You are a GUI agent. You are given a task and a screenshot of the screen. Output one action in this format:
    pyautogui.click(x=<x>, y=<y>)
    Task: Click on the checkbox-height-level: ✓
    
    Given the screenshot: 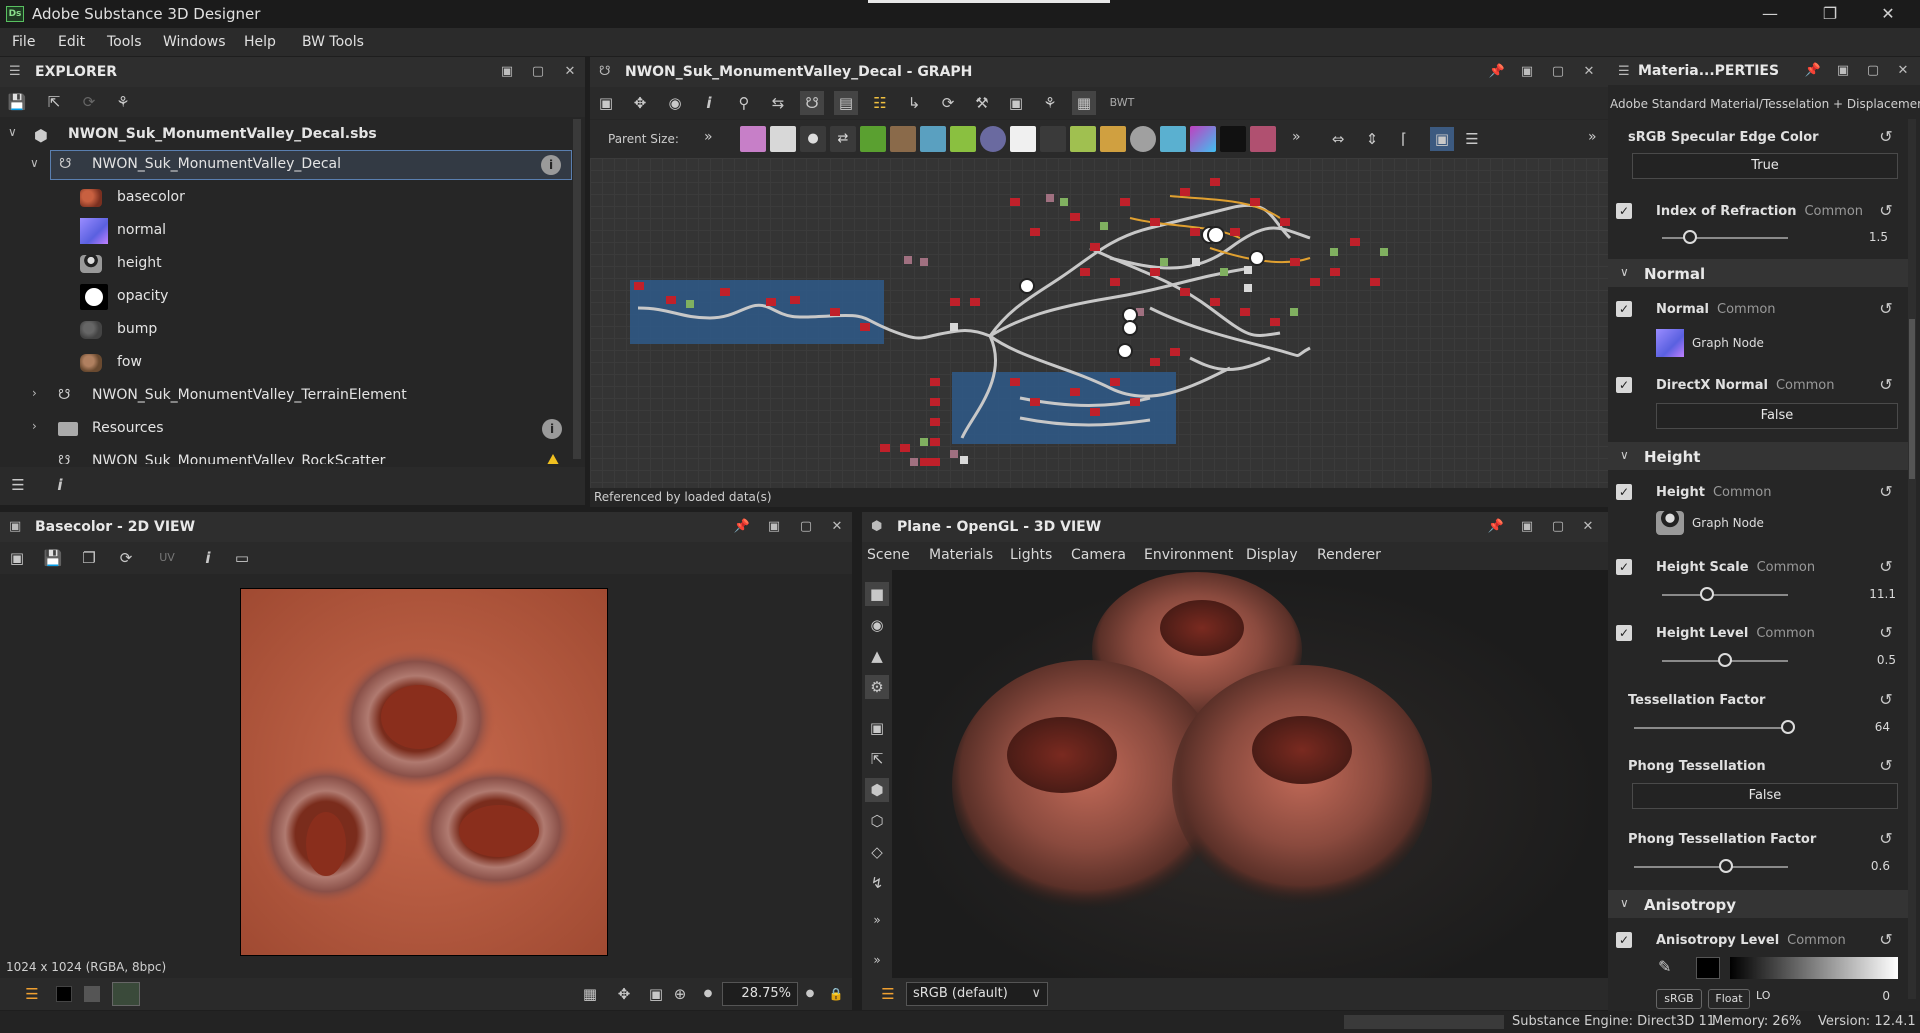 What is the action you would take?
    pyautogui.click(x=1624, y=633)
    